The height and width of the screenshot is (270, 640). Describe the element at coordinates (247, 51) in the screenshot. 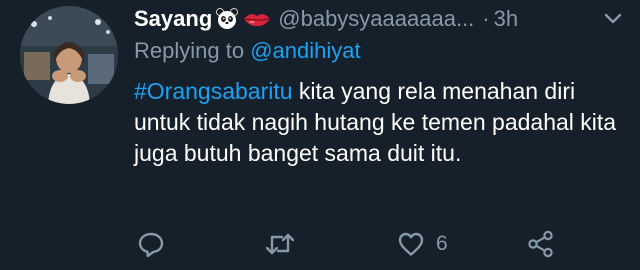

I see `reply-context: Replying to @andihiyat` at that location.